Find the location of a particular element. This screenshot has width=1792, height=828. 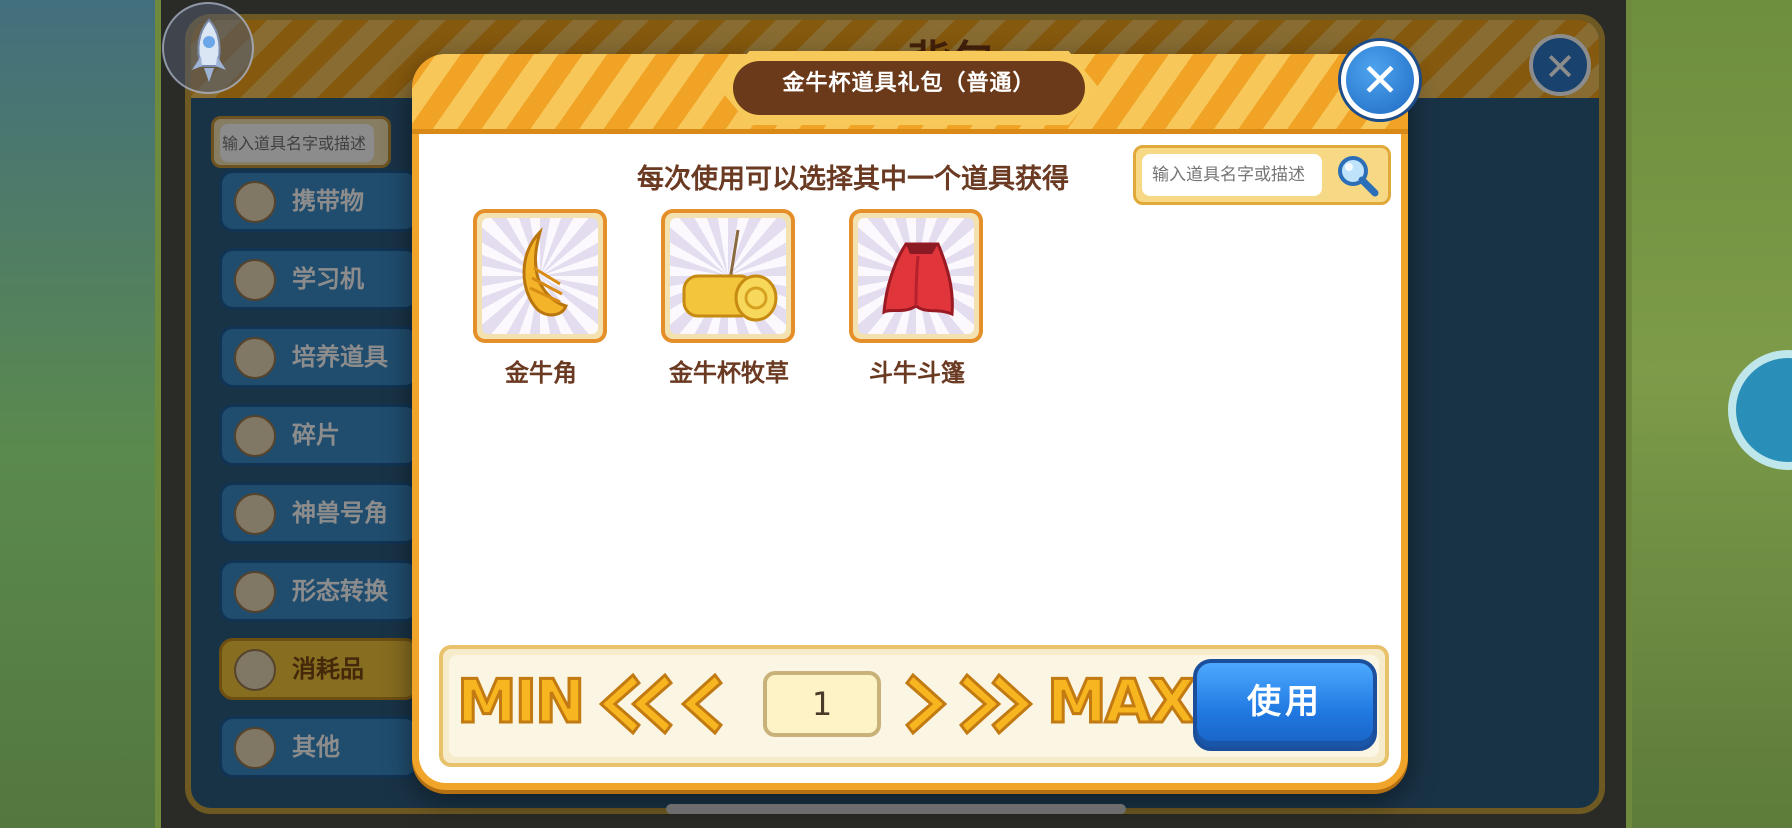

horn-icon is located at coordinates (255, 514).